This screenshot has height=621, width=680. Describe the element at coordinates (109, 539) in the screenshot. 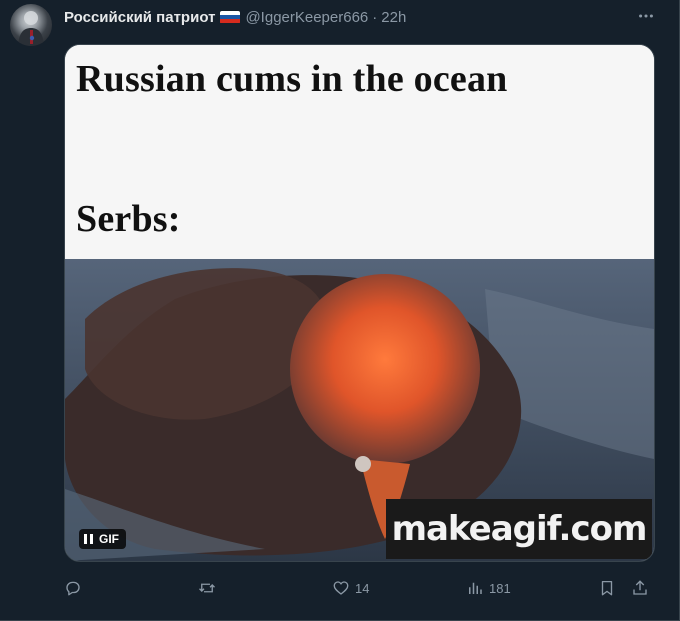

I see `gif-label: GIF` at that location.